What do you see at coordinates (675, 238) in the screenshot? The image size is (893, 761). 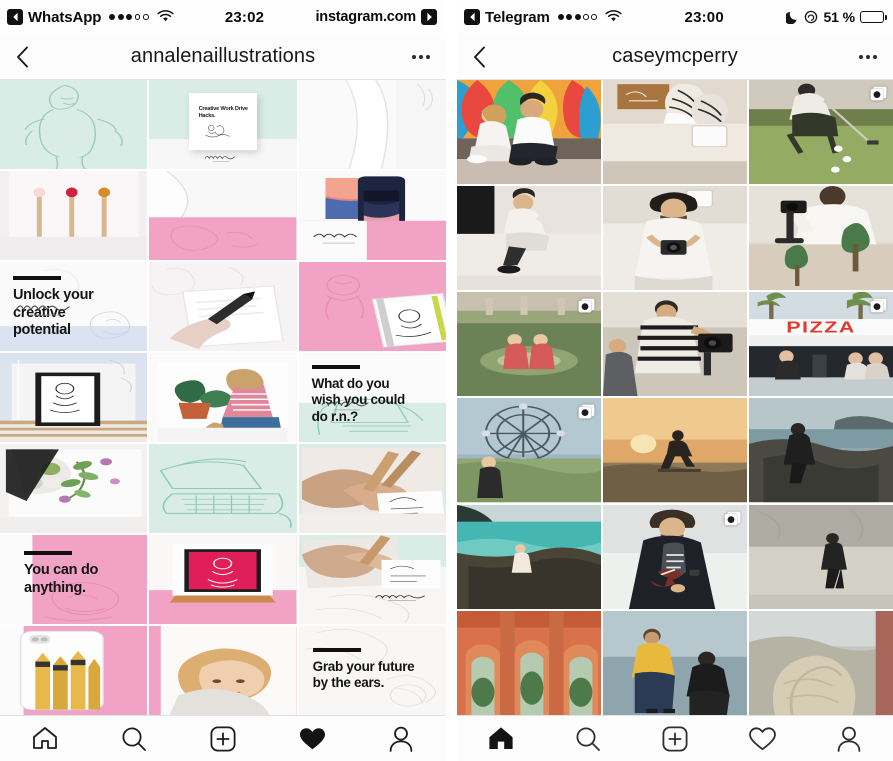 I see `cell-camera-man` at bounding box center [675, 238].